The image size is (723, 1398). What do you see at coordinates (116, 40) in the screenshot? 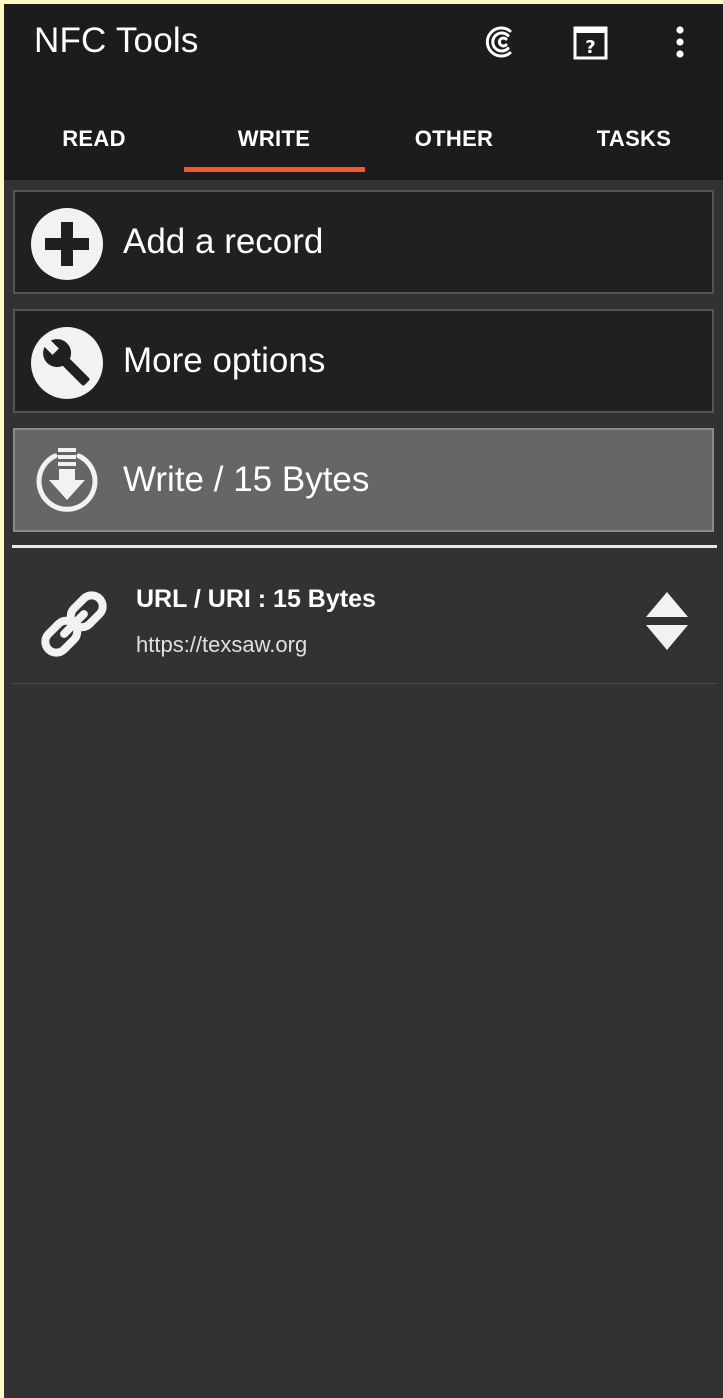
I see `app-title: NFC Tools` at bounding box center [116, 40].